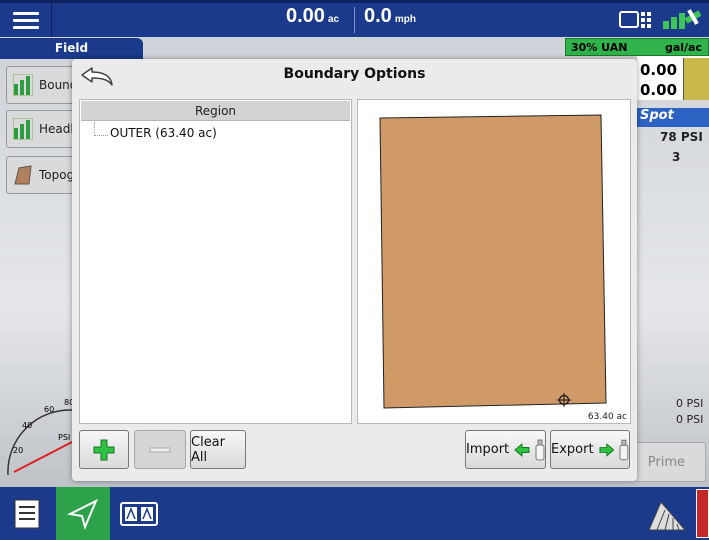  Describe the element at coordinates (378, 16) in the screenshot. I see `speed-value: 0.0` at that location.